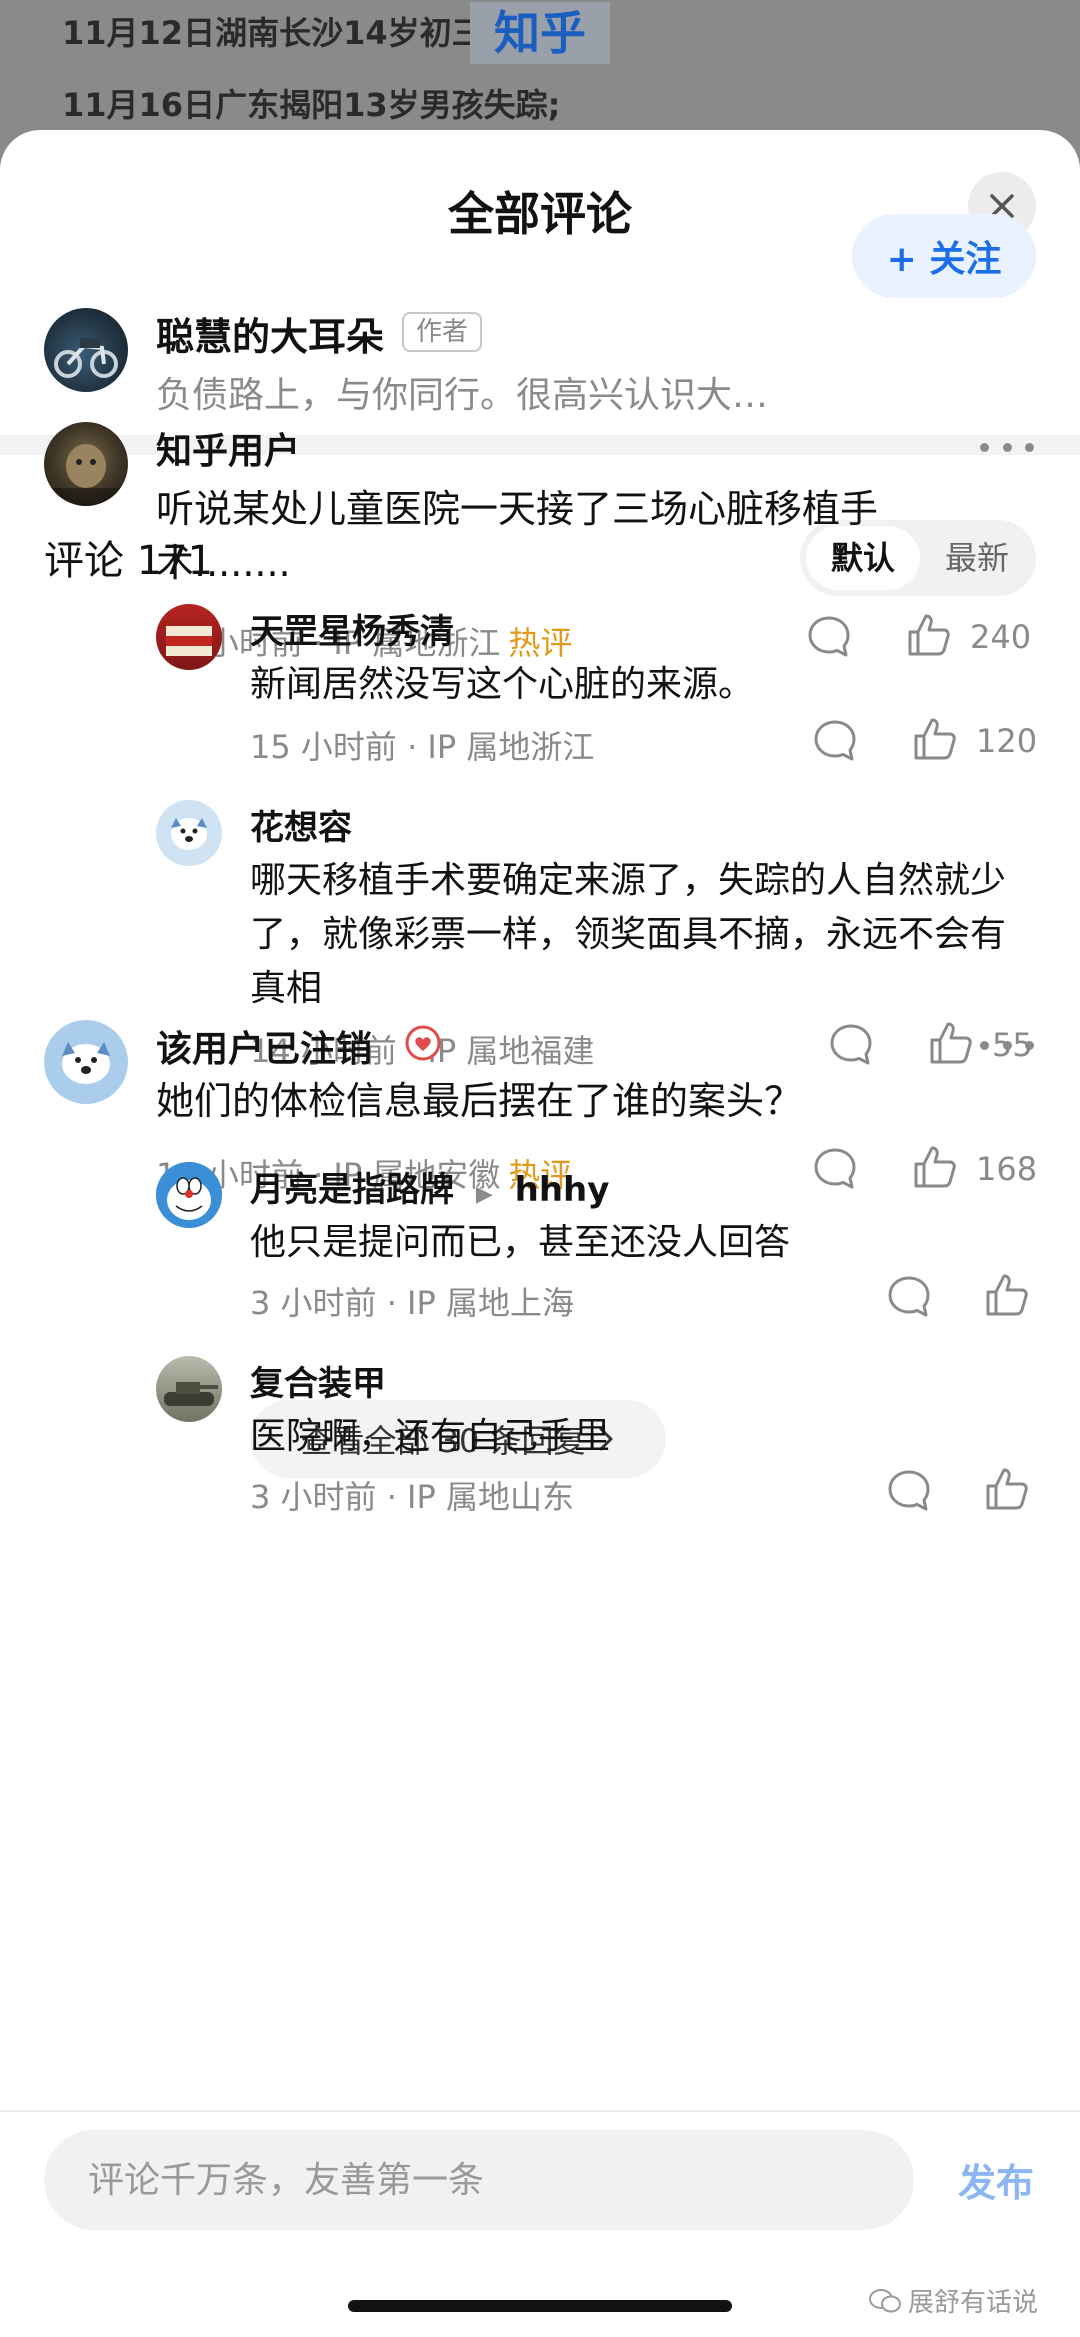  Describe the element at coordinates (189, 641) in the screenshot. I see `moutai-bottle-avatar-icon` at that location.